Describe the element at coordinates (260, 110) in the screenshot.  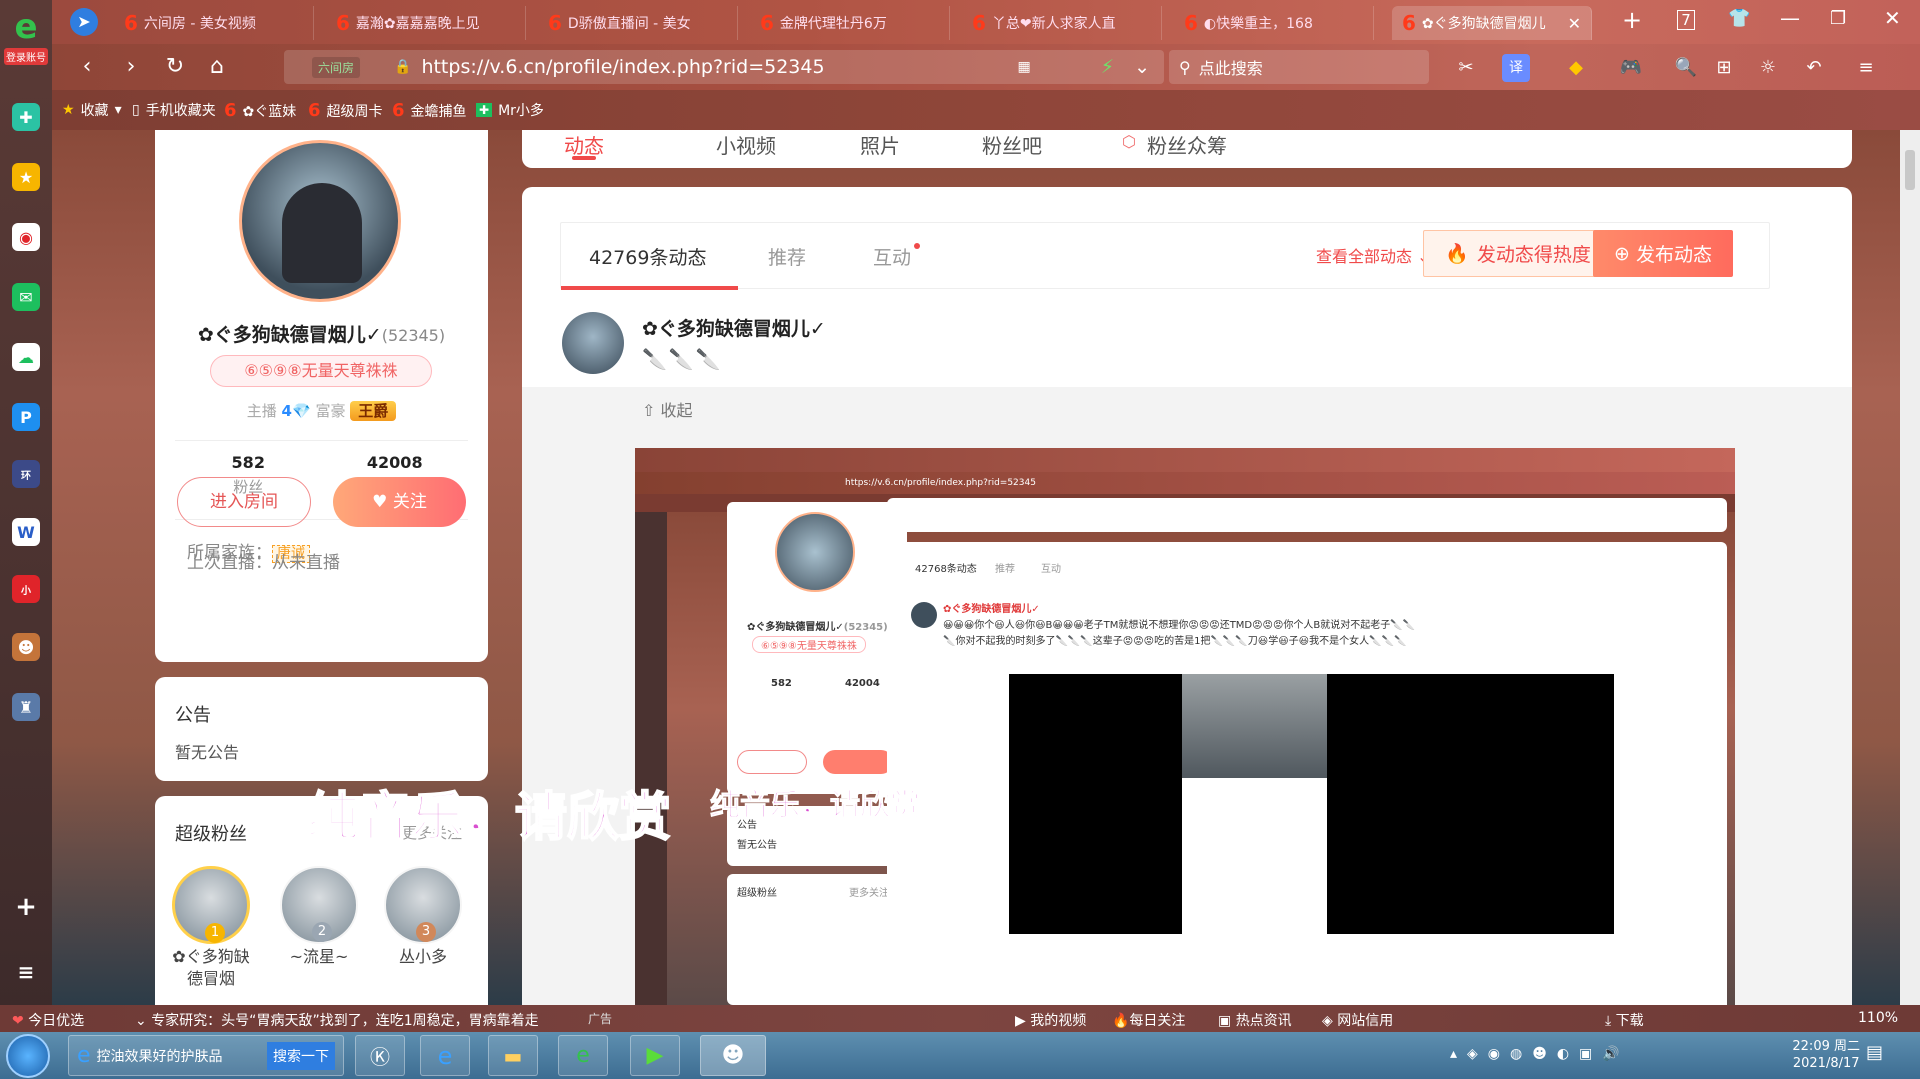
I see `bookmark-lanmei: 6 ✿ぐ蓝妹` at that location.